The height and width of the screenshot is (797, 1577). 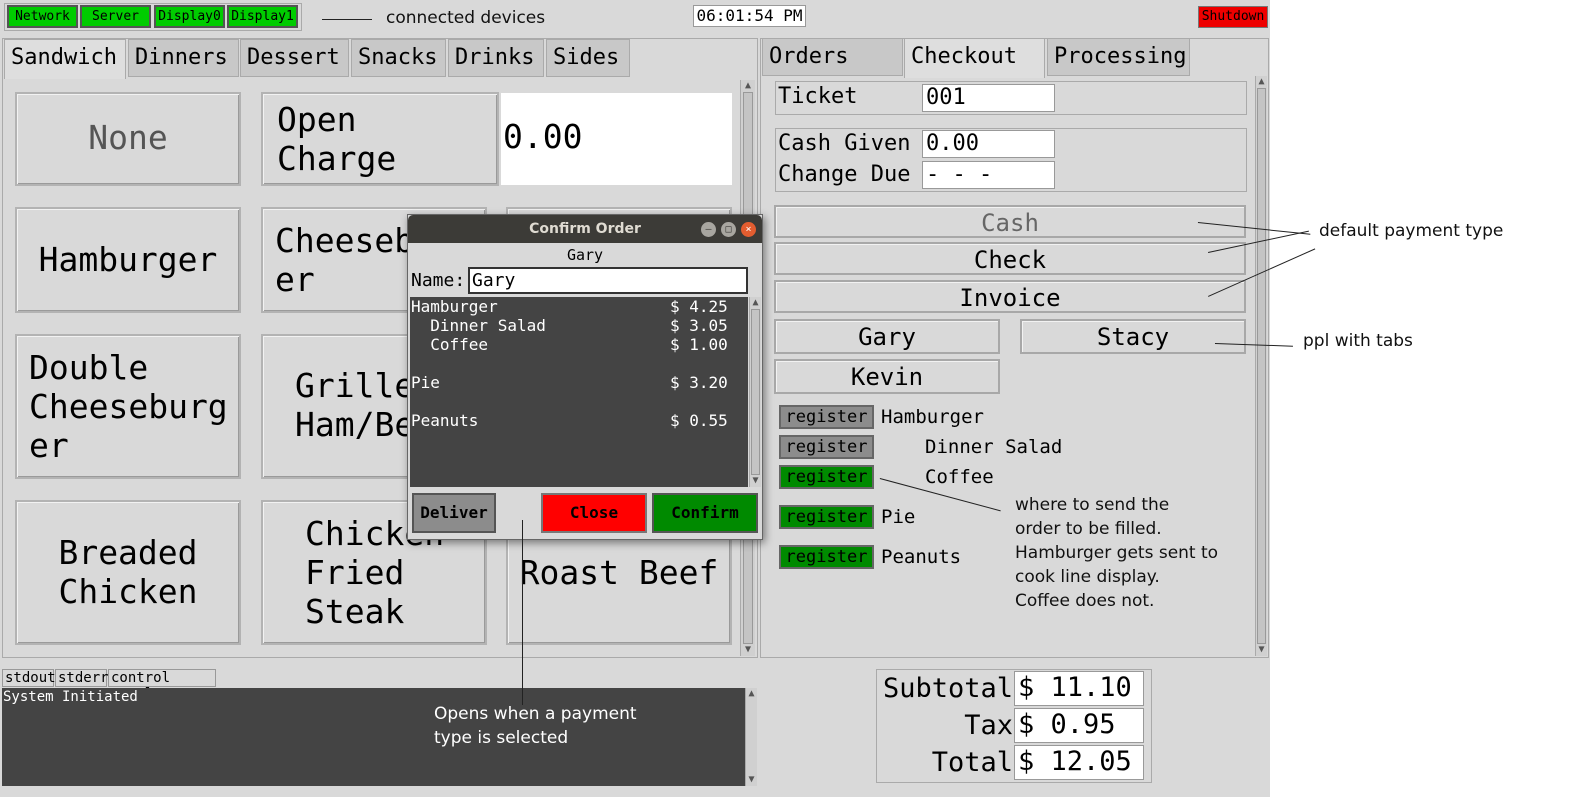 I want to click on register-item-label: Hamburger, so click(x=932, y=417).